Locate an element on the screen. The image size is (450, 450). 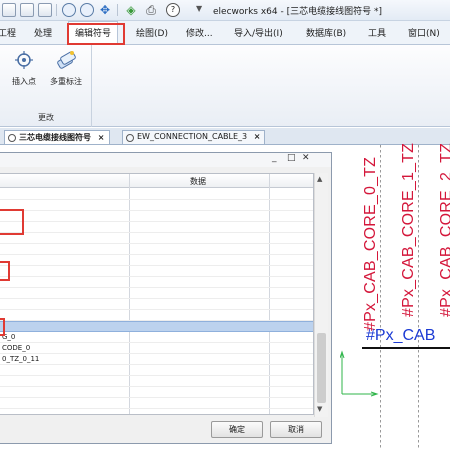
zoom-in-icon is located at coordinates (69, 10).